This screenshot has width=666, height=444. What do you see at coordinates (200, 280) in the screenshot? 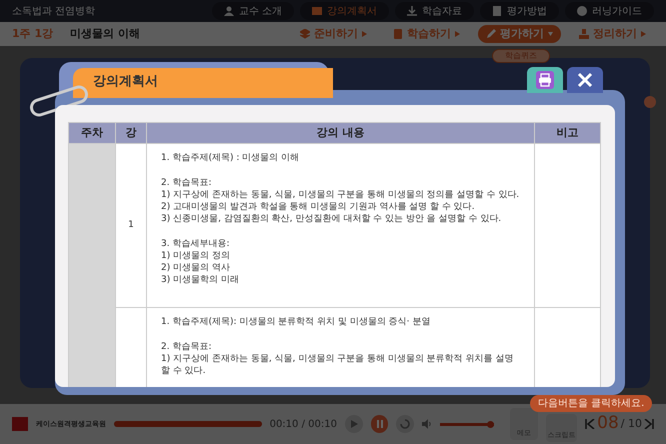
I see `content-line: 3) 미생물학의 미래` at bounding box center [200, 280].